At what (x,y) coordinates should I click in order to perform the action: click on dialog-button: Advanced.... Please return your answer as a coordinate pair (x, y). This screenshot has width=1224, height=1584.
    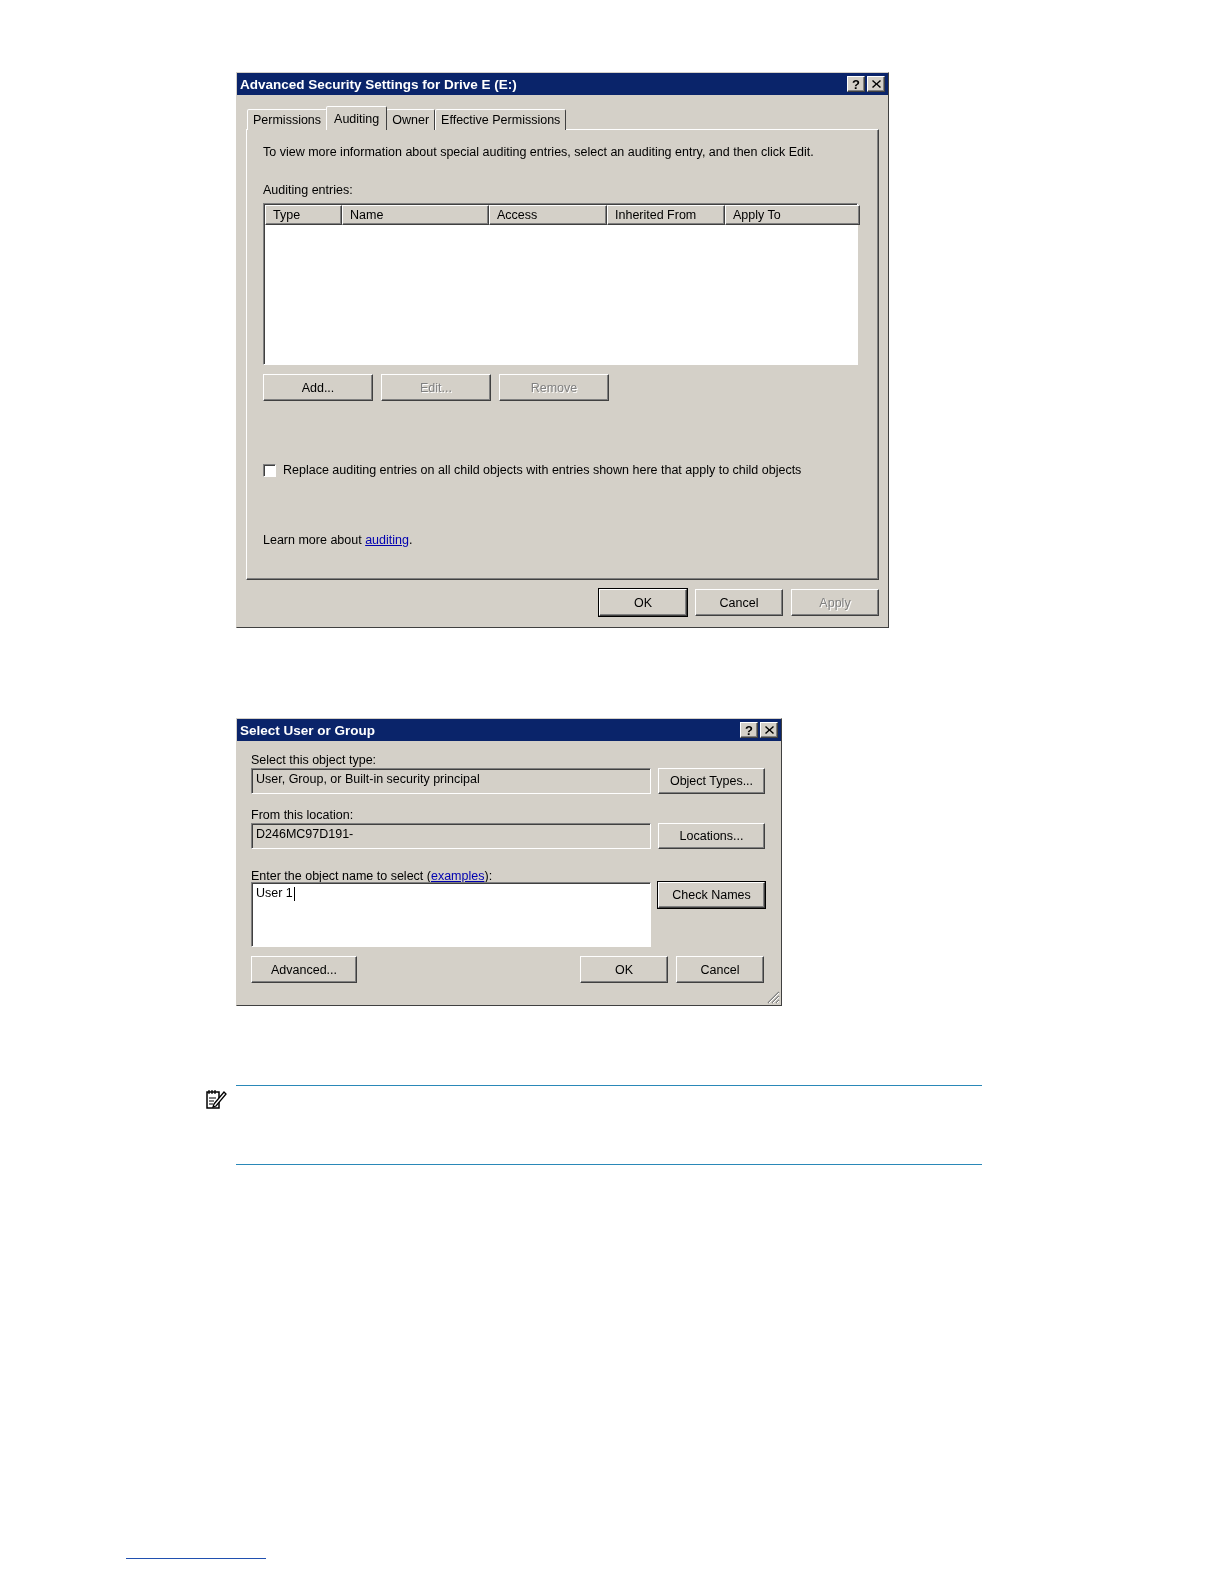
    Looking at the image, I should click on (304, 969).